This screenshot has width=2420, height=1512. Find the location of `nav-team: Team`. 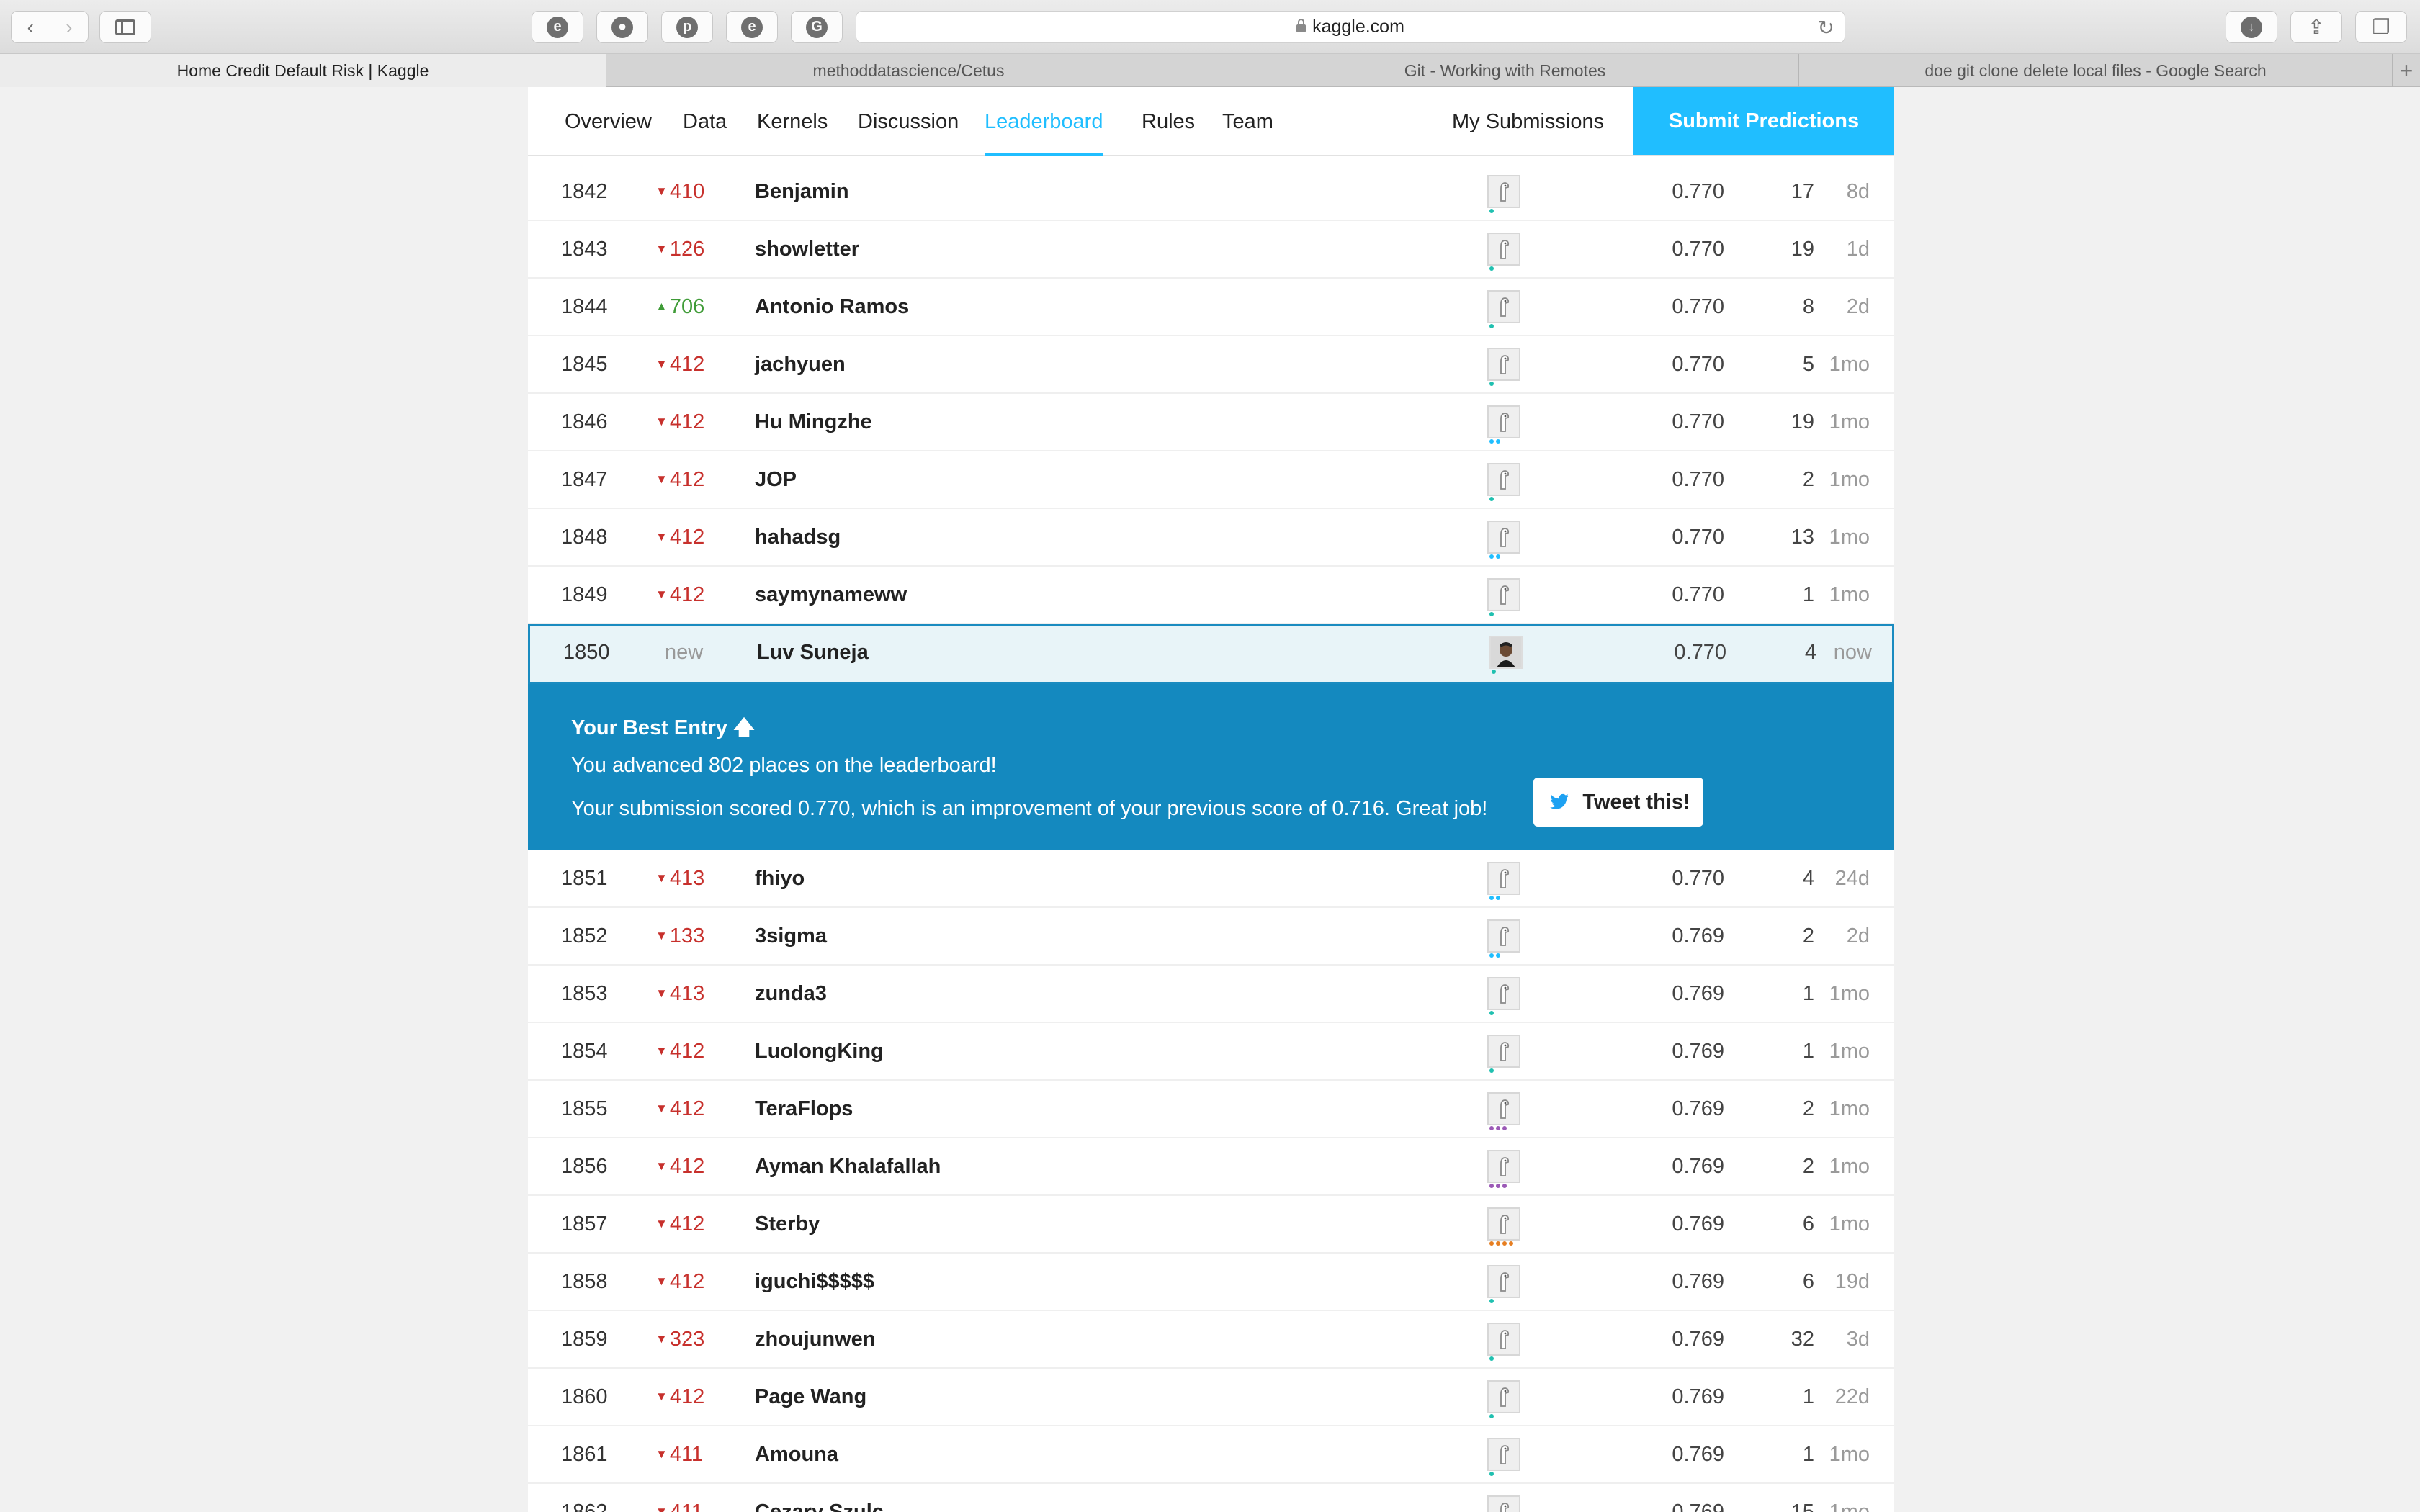

nav-team: Team is located at coordinates (1247, 121).